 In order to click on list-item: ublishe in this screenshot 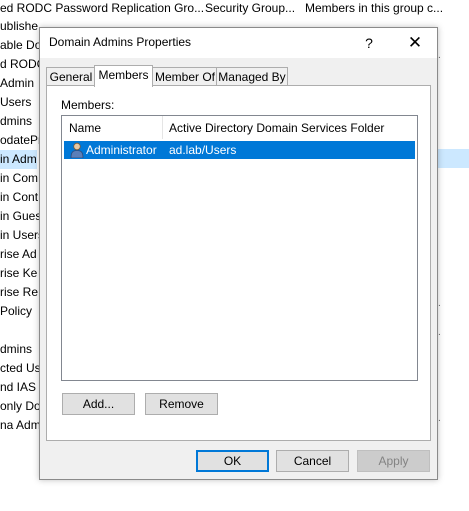, I will do `click(19, 26)`.